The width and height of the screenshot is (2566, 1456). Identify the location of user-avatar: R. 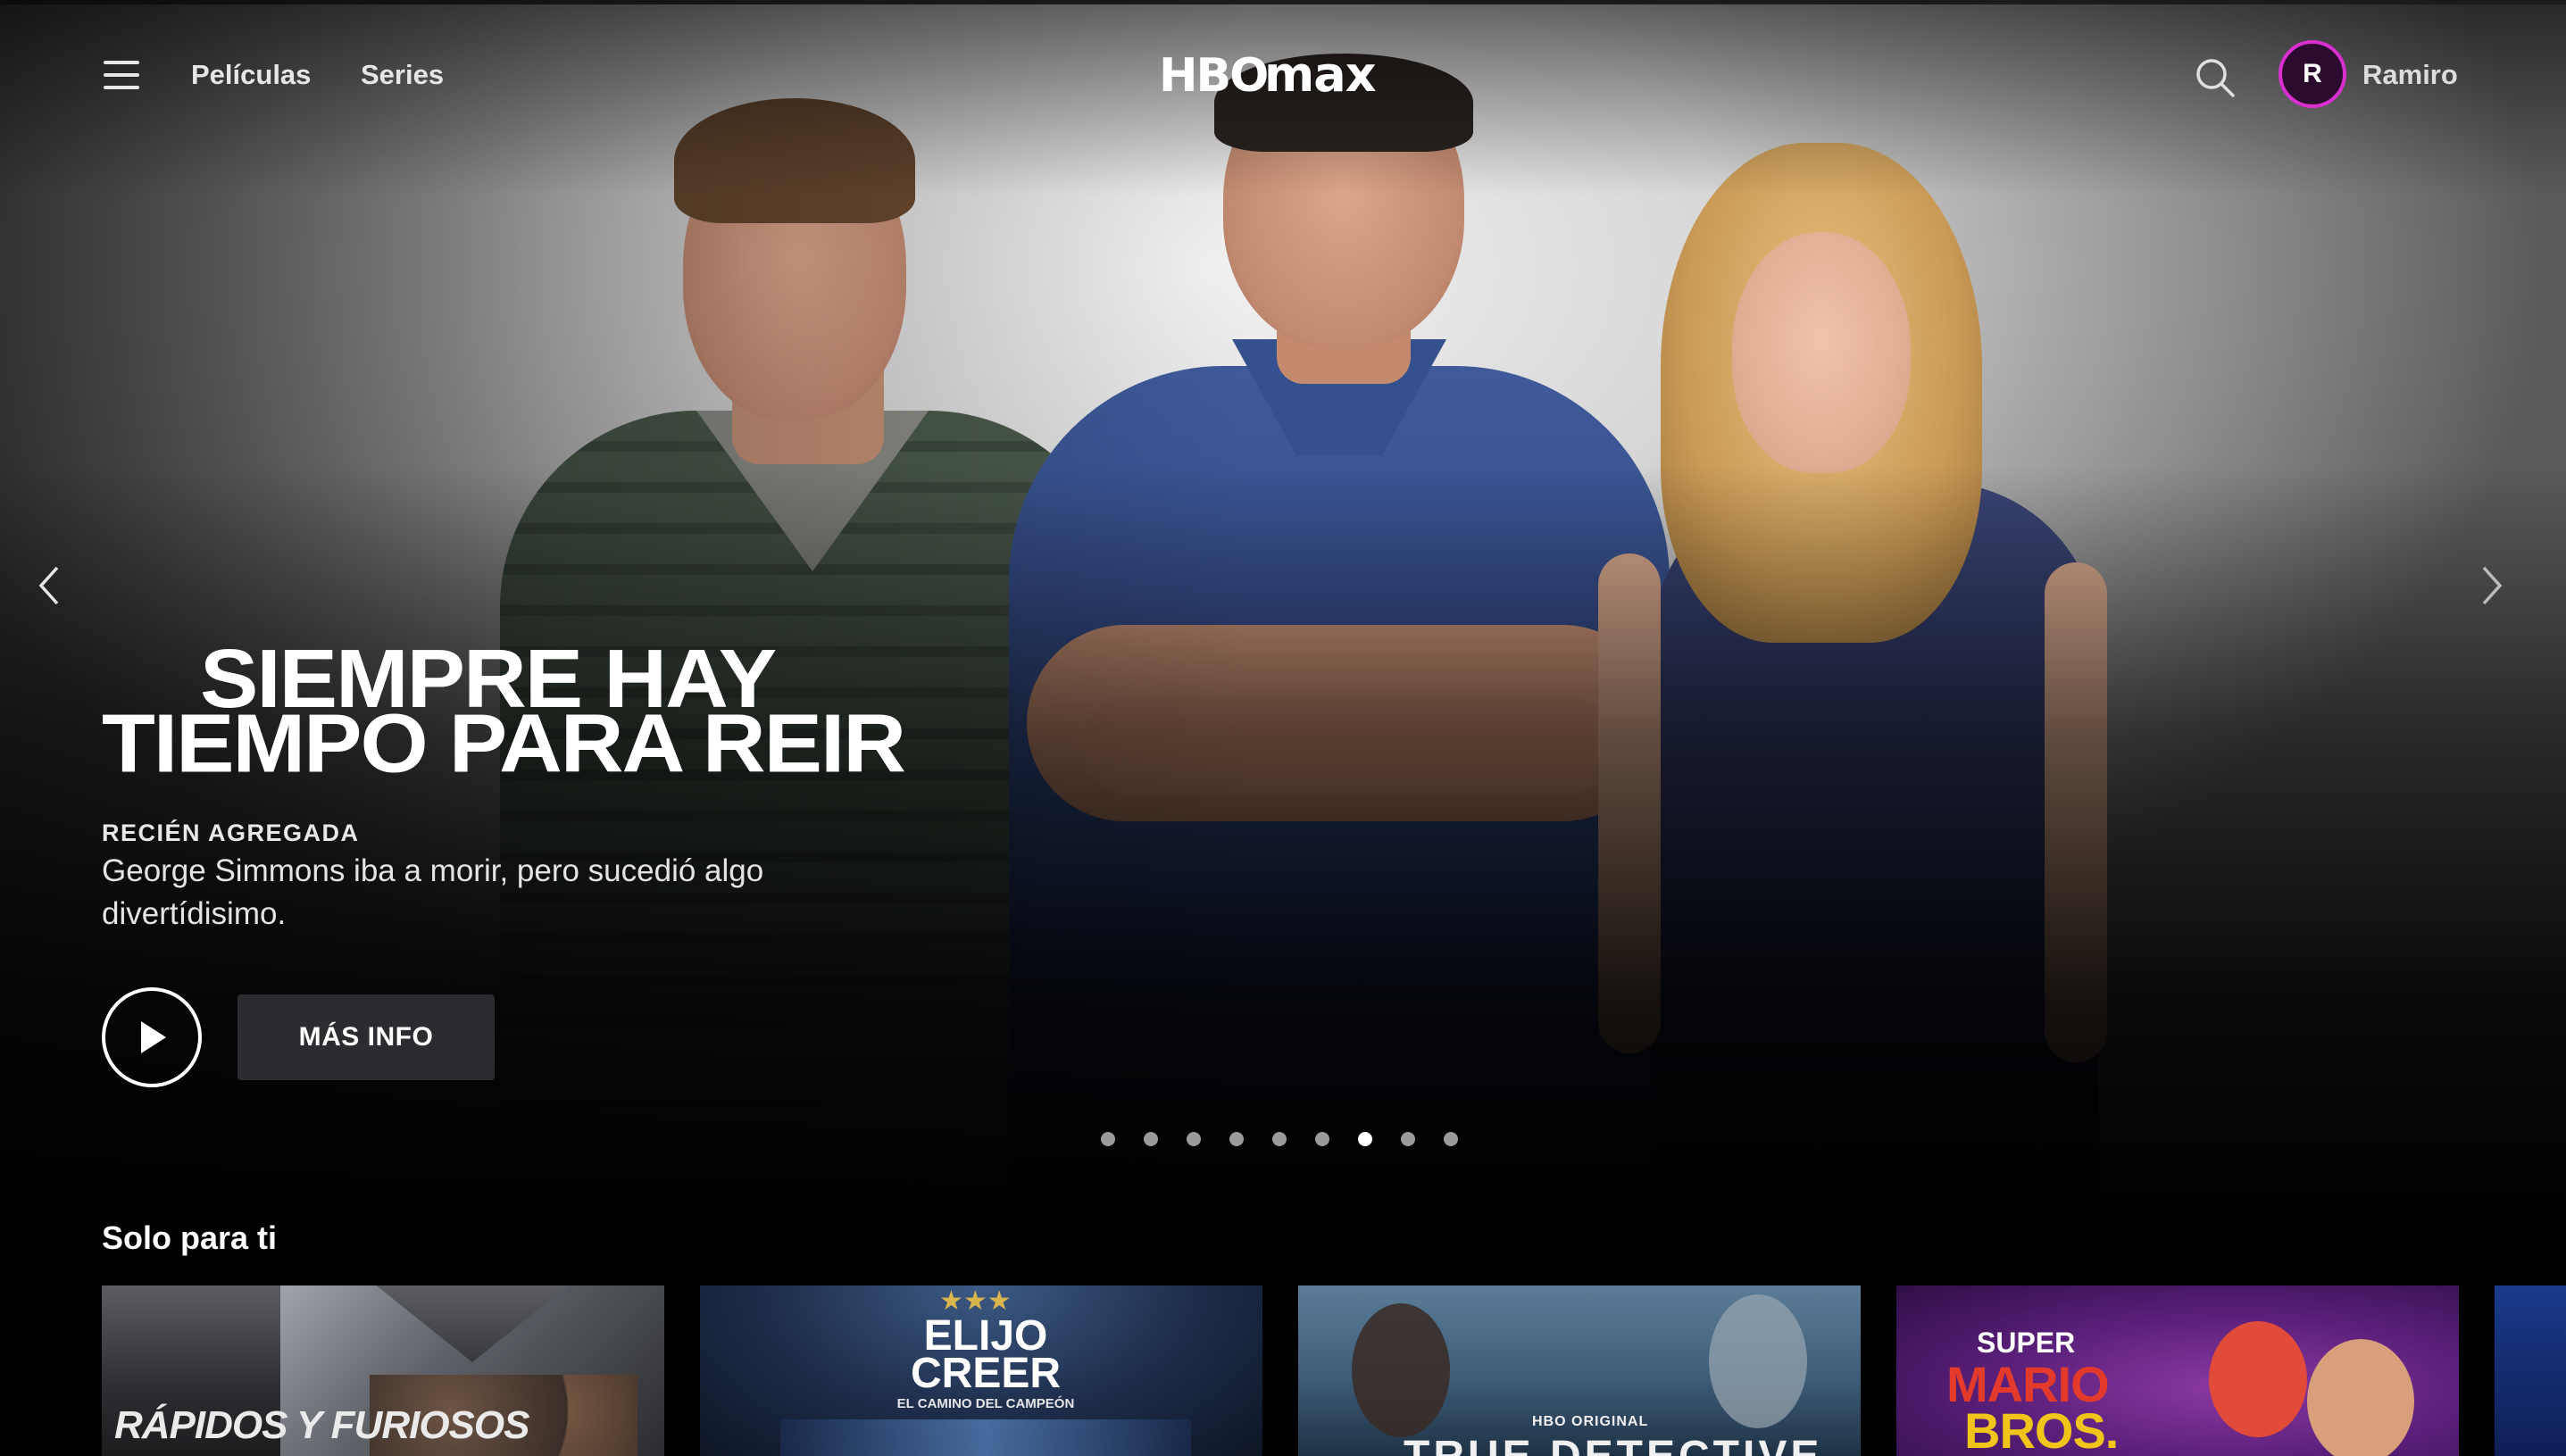
(2312, 74).